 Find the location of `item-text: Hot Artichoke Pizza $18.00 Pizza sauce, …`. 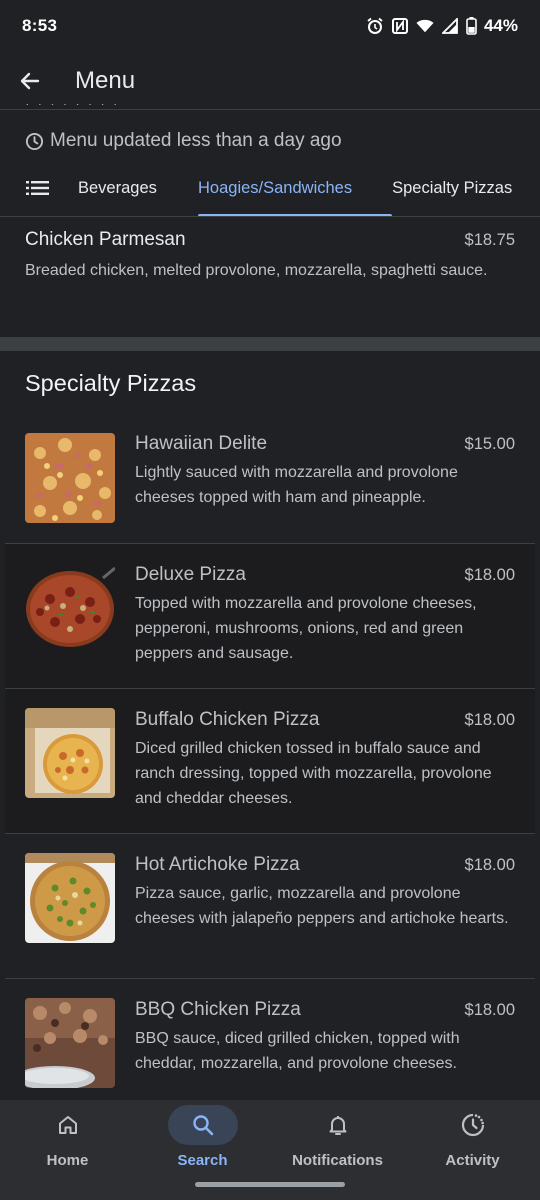

item-text: Hot Artichoke Pizza $18.00 Pizza sauce, … is located at coordinates (325, 892).